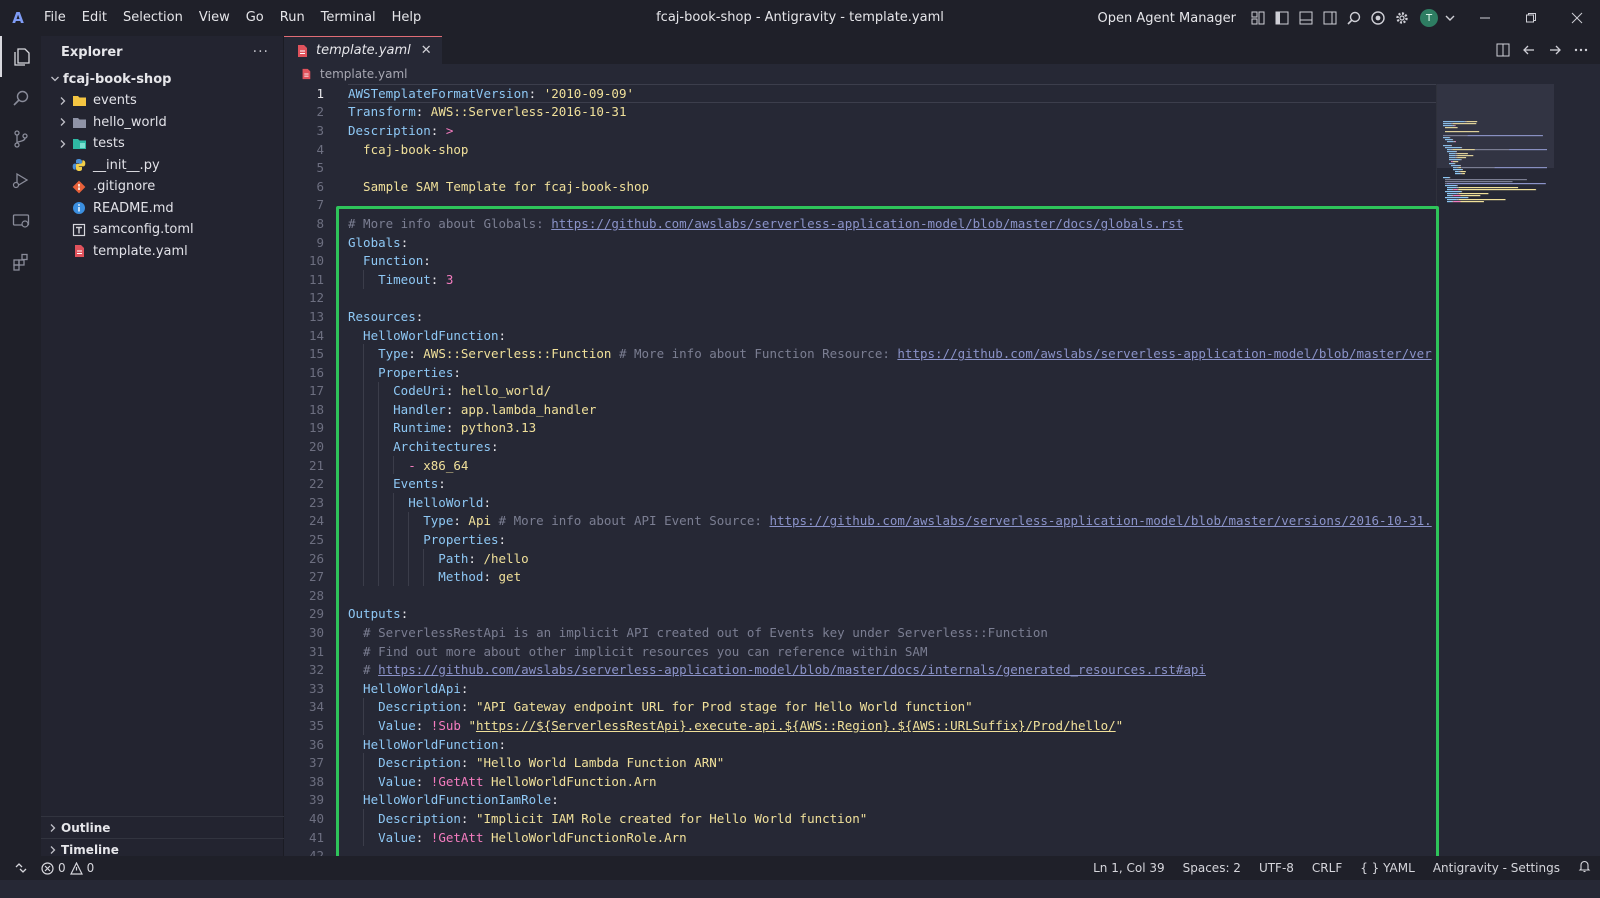 The height and width of the screenshot is (898, 1600). I want to click on code-line: 33 HelloWorldApi:, so click(860, 688).